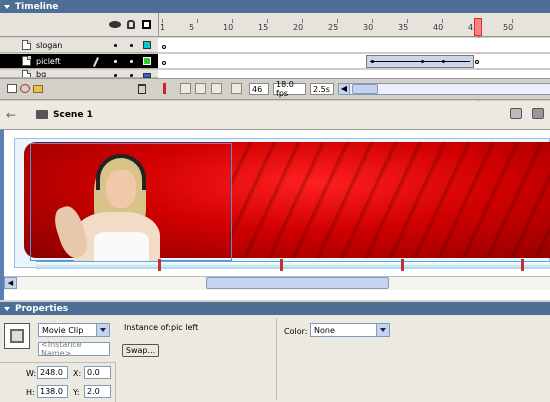 This screenshot has height=402, width=550. I want to click on color-effect-value: None, so click(324, 330).